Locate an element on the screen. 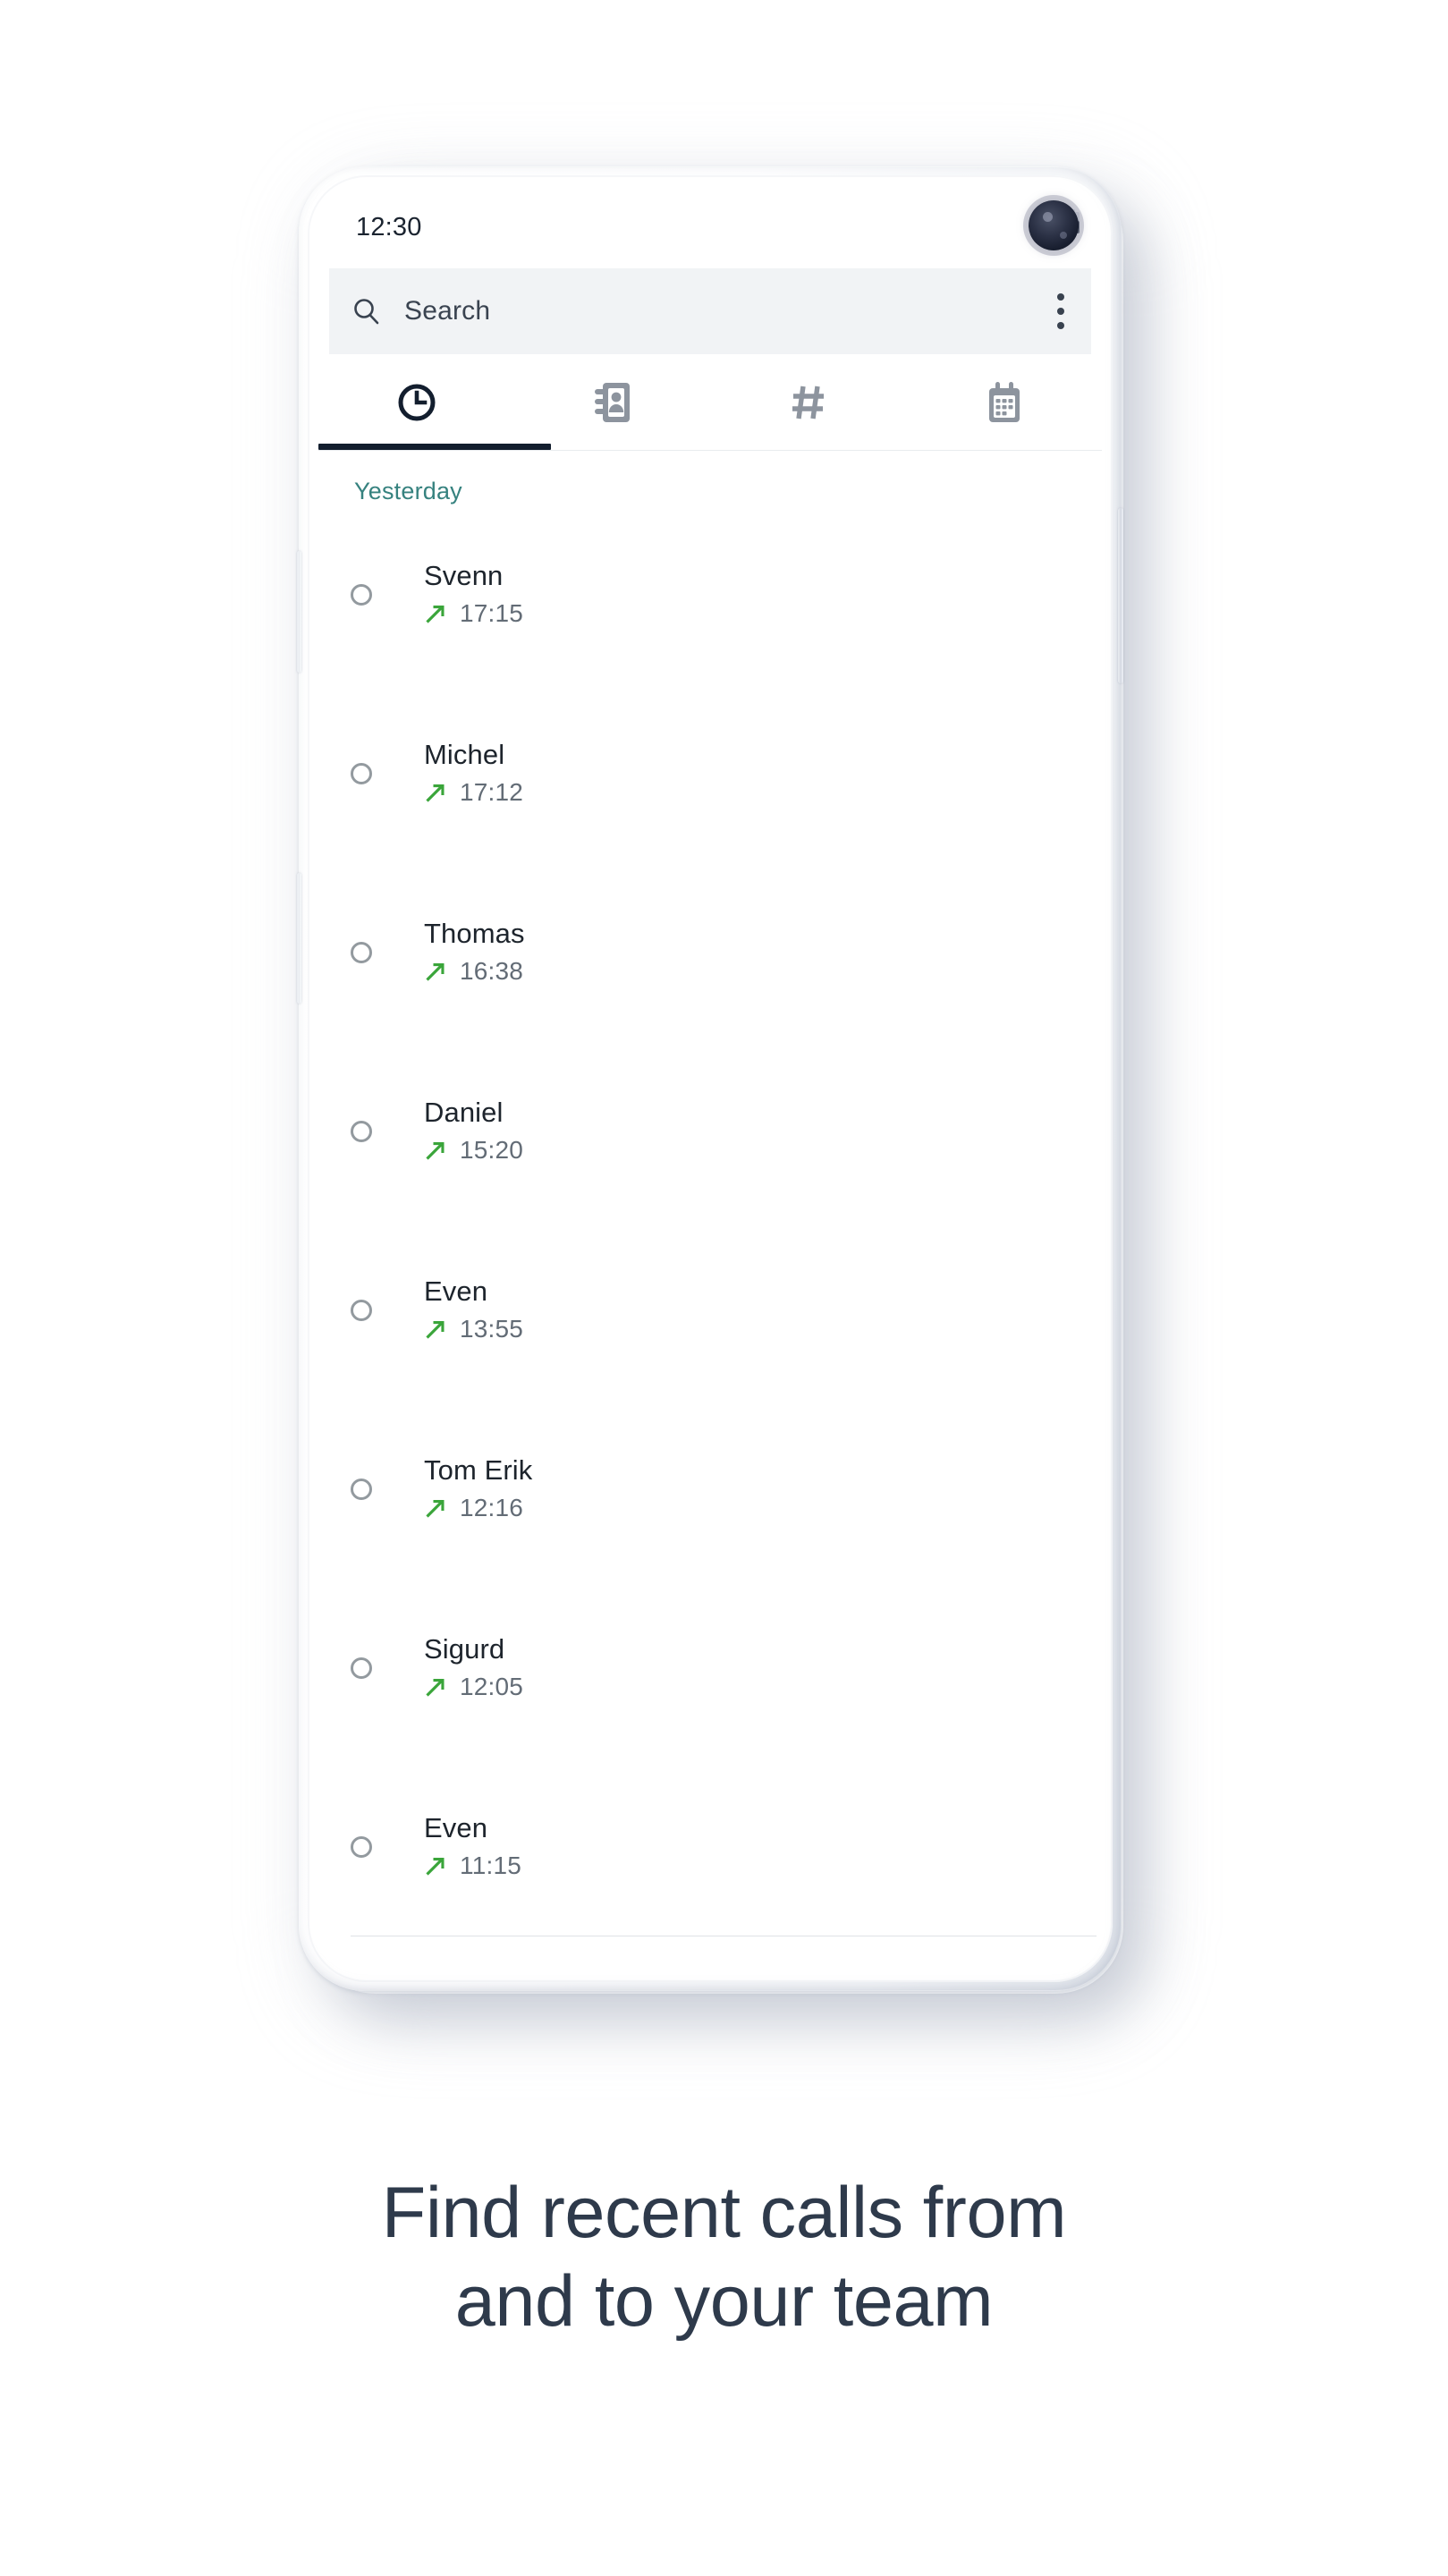 This screenshot has width=1448, height=2576. tab-recents is located at coordinates (416, 402).